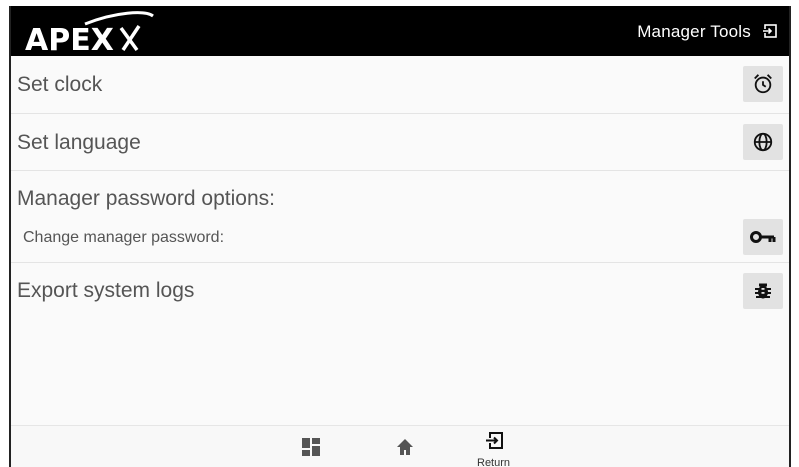  I want to click on bottom-nav: Return, so click(400, 446).